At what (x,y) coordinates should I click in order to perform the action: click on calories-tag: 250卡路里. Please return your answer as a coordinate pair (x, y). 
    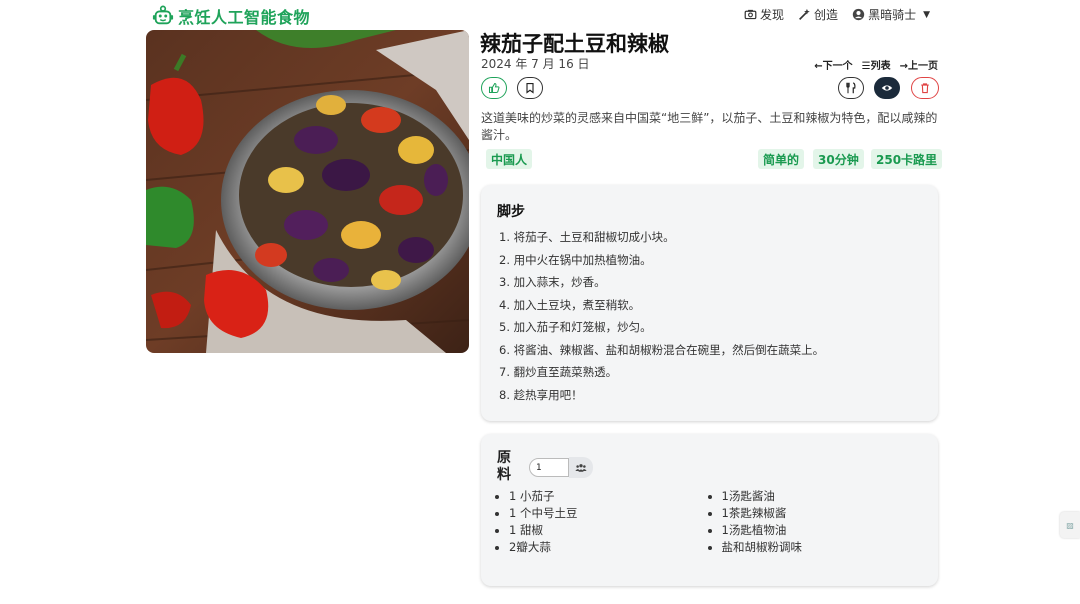
    Looking at the image, I should click on (907, 159).